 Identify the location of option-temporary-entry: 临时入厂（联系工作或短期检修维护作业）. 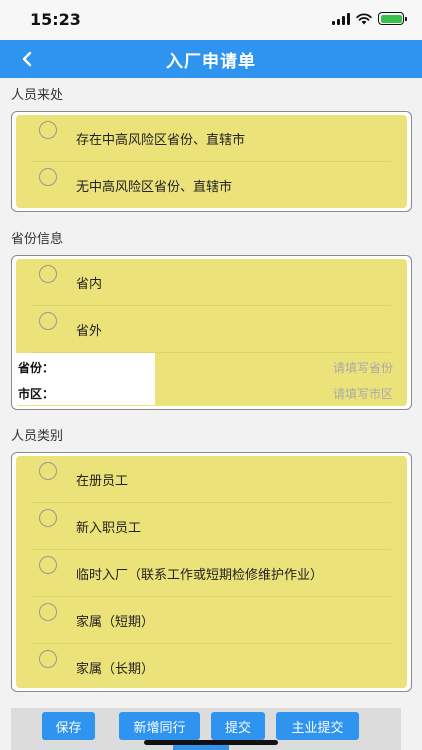
(211, 573).